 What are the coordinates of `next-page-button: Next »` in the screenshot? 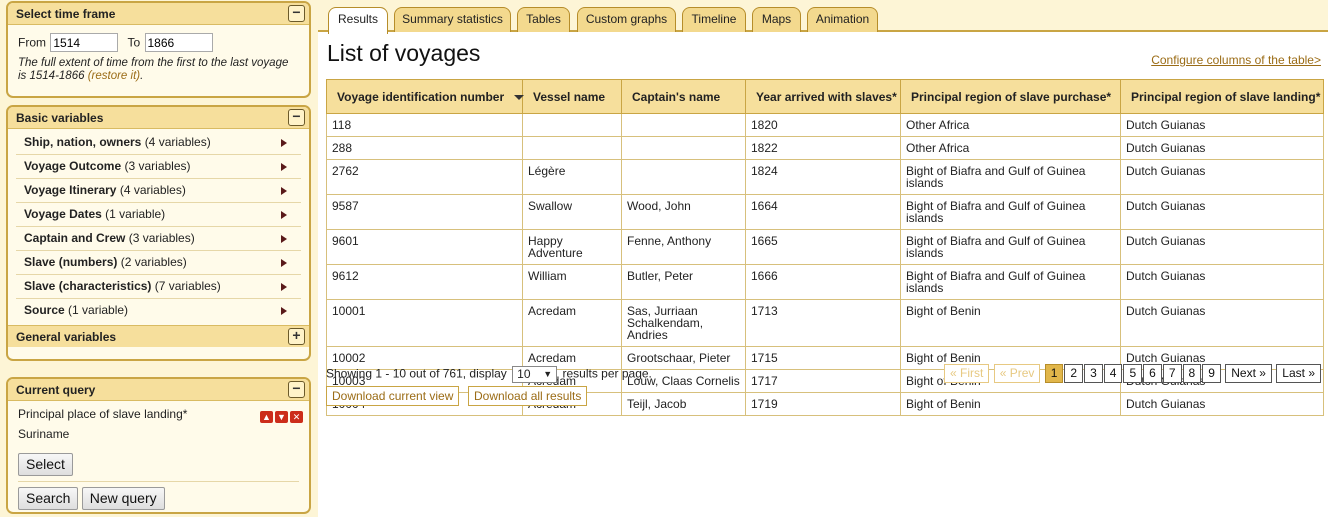 It's located at (1248, 373).